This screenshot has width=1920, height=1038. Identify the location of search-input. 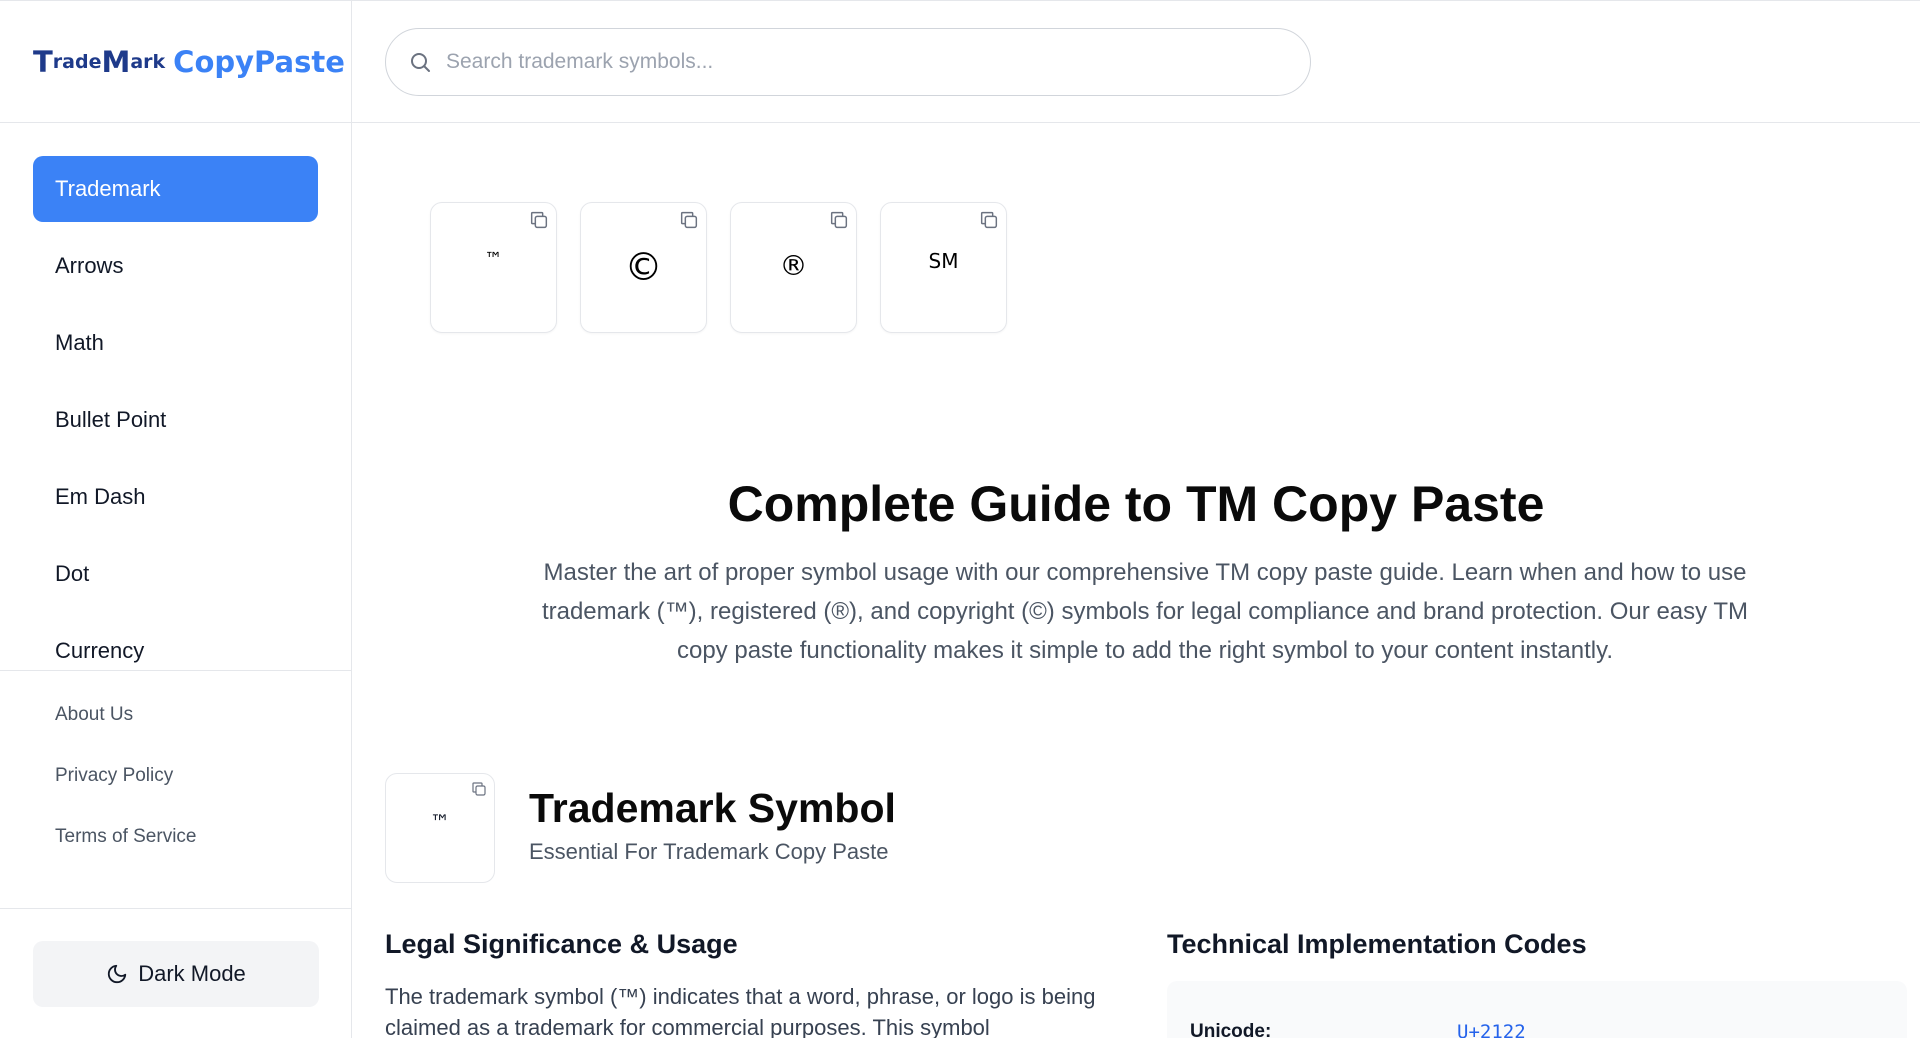
(856, 62).